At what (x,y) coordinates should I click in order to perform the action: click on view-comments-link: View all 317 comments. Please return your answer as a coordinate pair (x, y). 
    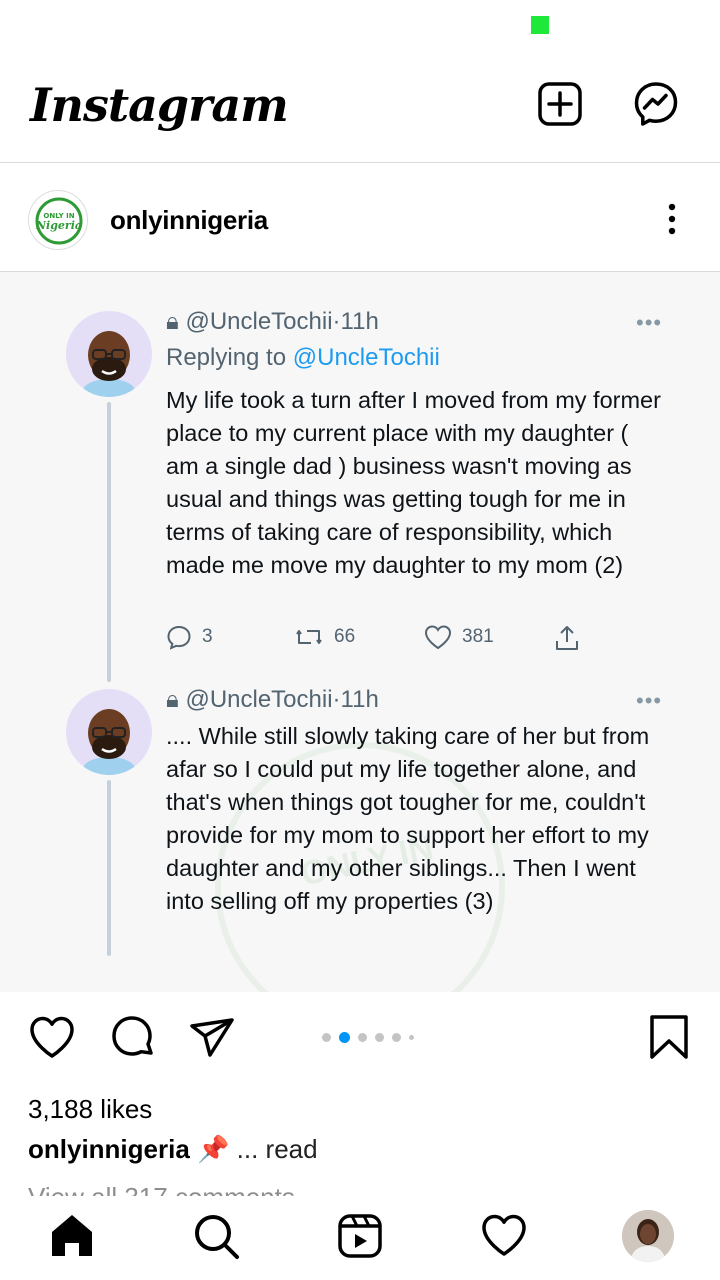
    Looking at the image, I should click on (161, 1189).